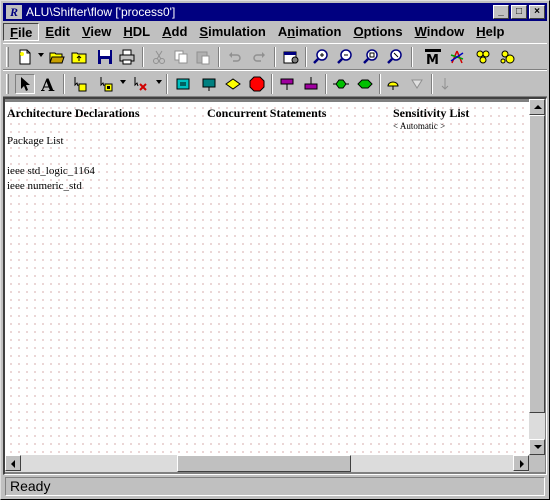 The height and width of the screenshot is (500, 550). What do you see at coordinates (419, 126) in the screenshot?
I see `sensitivity-list-value: < Automatic >` at bounding box center [419, 126].